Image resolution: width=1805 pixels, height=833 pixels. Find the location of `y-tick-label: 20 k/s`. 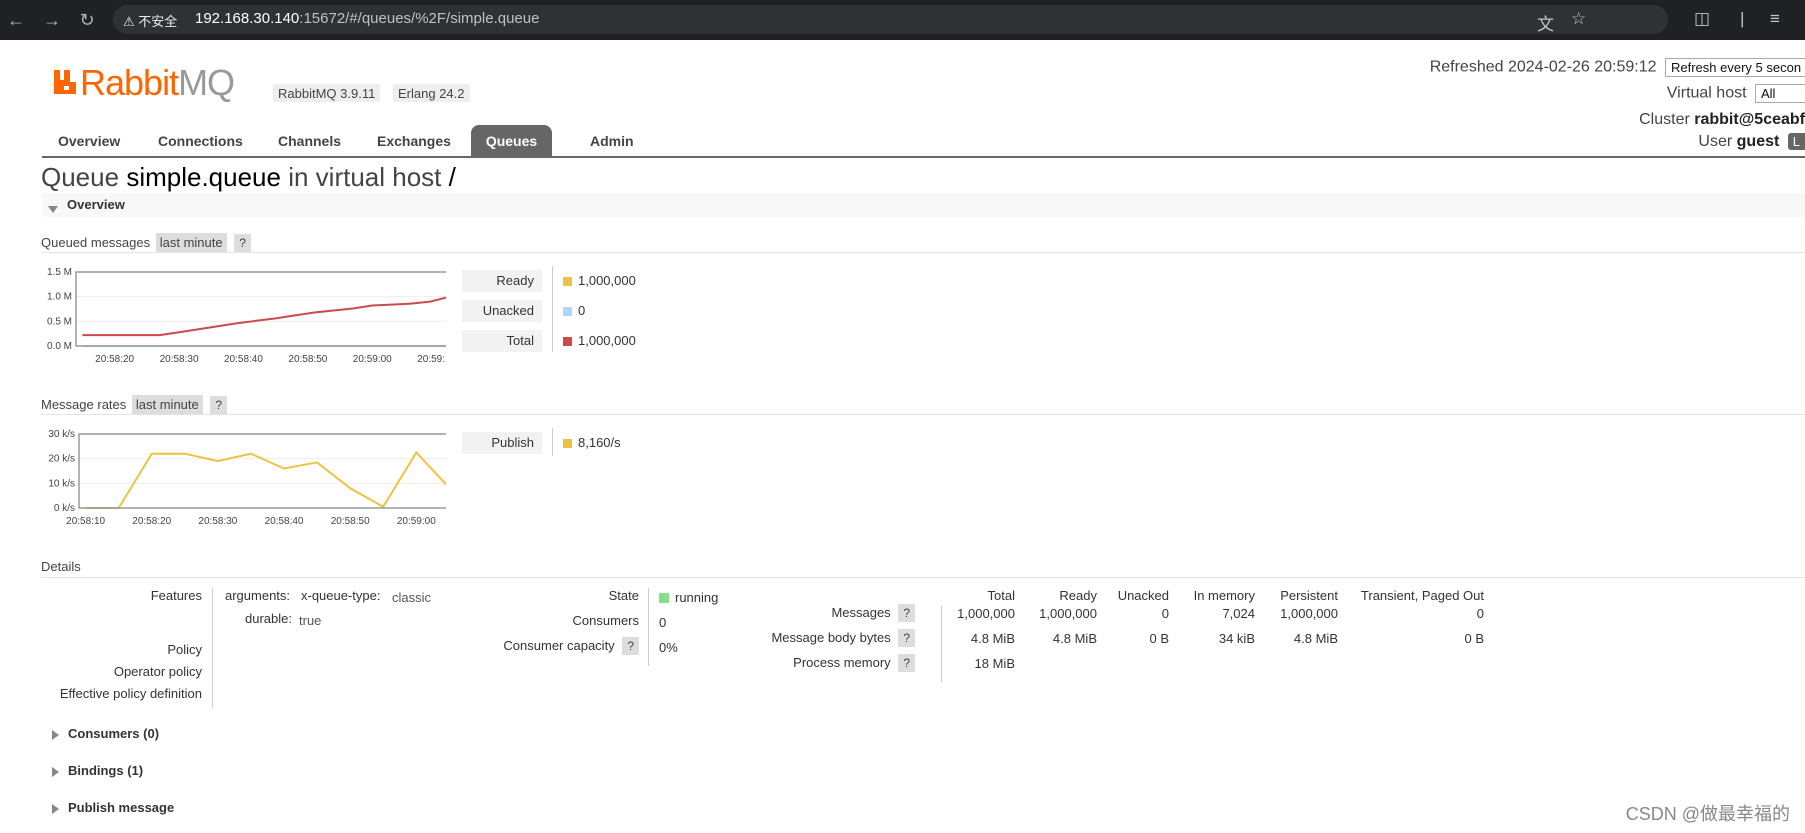

y-tick-label: 20 k/s is located at coordinates (61, 459).